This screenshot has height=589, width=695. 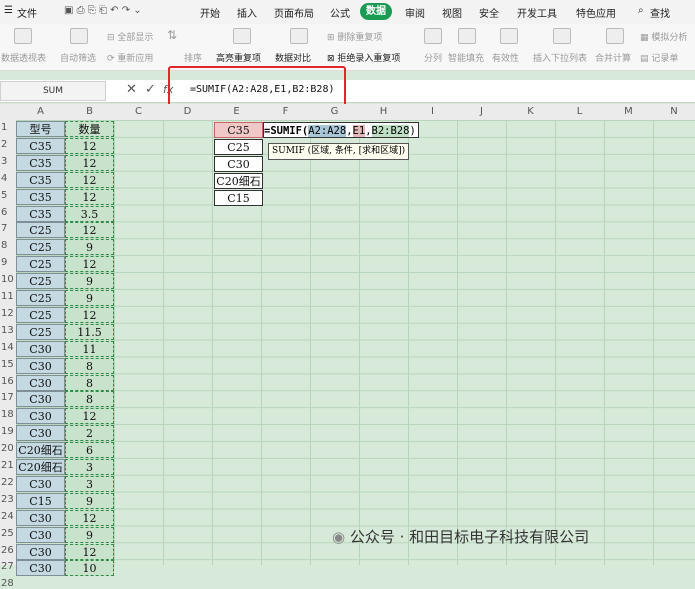 What do you see at coordinates (138, 111) in the screenshot?
I see `col-header-c: C` at bounding box center [138, 111].